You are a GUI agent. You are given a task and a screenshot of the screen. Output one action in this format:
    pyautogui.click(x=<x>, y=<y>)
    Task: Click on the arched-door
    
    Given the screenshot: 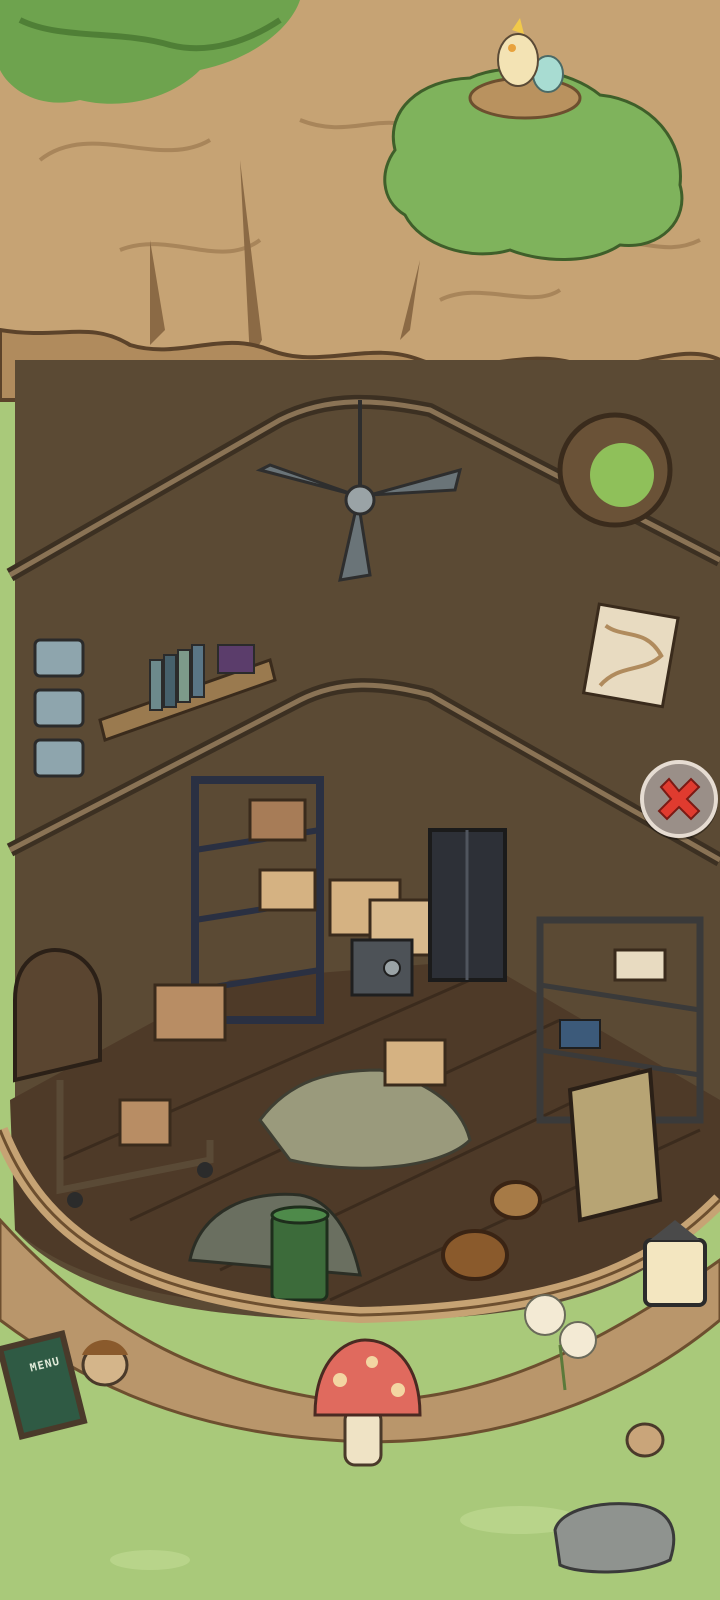 What is the action you would take?
    pyautogui.click(x=57, y=1015)
    